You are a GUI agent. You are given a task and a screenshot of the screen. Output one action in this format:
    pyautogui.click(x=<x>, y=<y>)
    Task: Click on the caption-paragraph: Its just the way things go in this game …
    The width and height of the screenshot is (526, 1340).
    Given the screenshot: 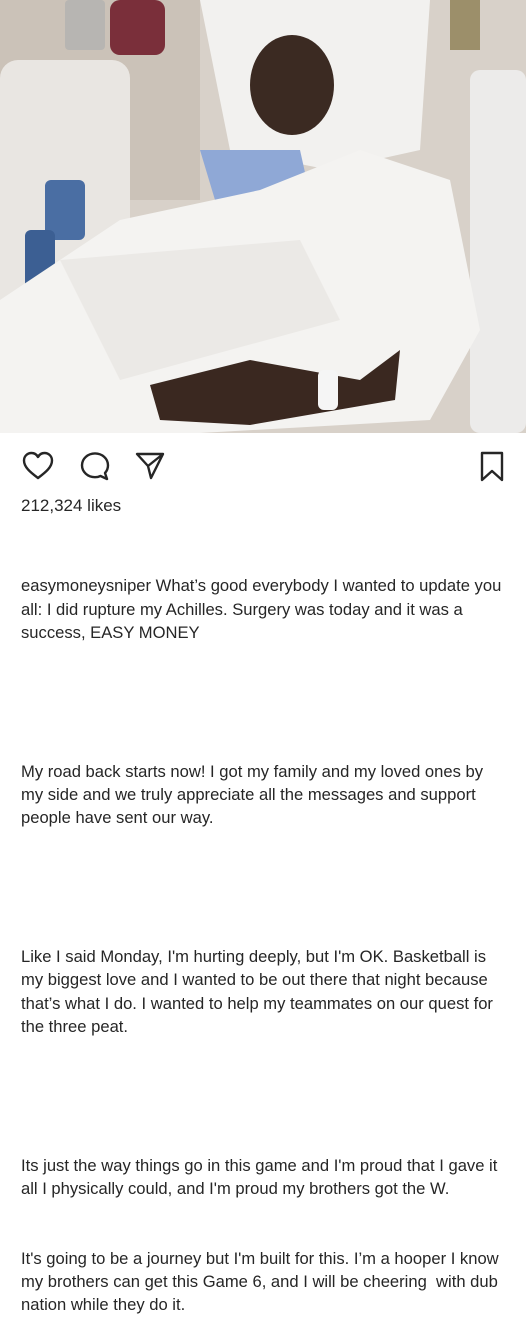 What is the action you would take?
    pyautogui.click(x=261, y=1177)
    